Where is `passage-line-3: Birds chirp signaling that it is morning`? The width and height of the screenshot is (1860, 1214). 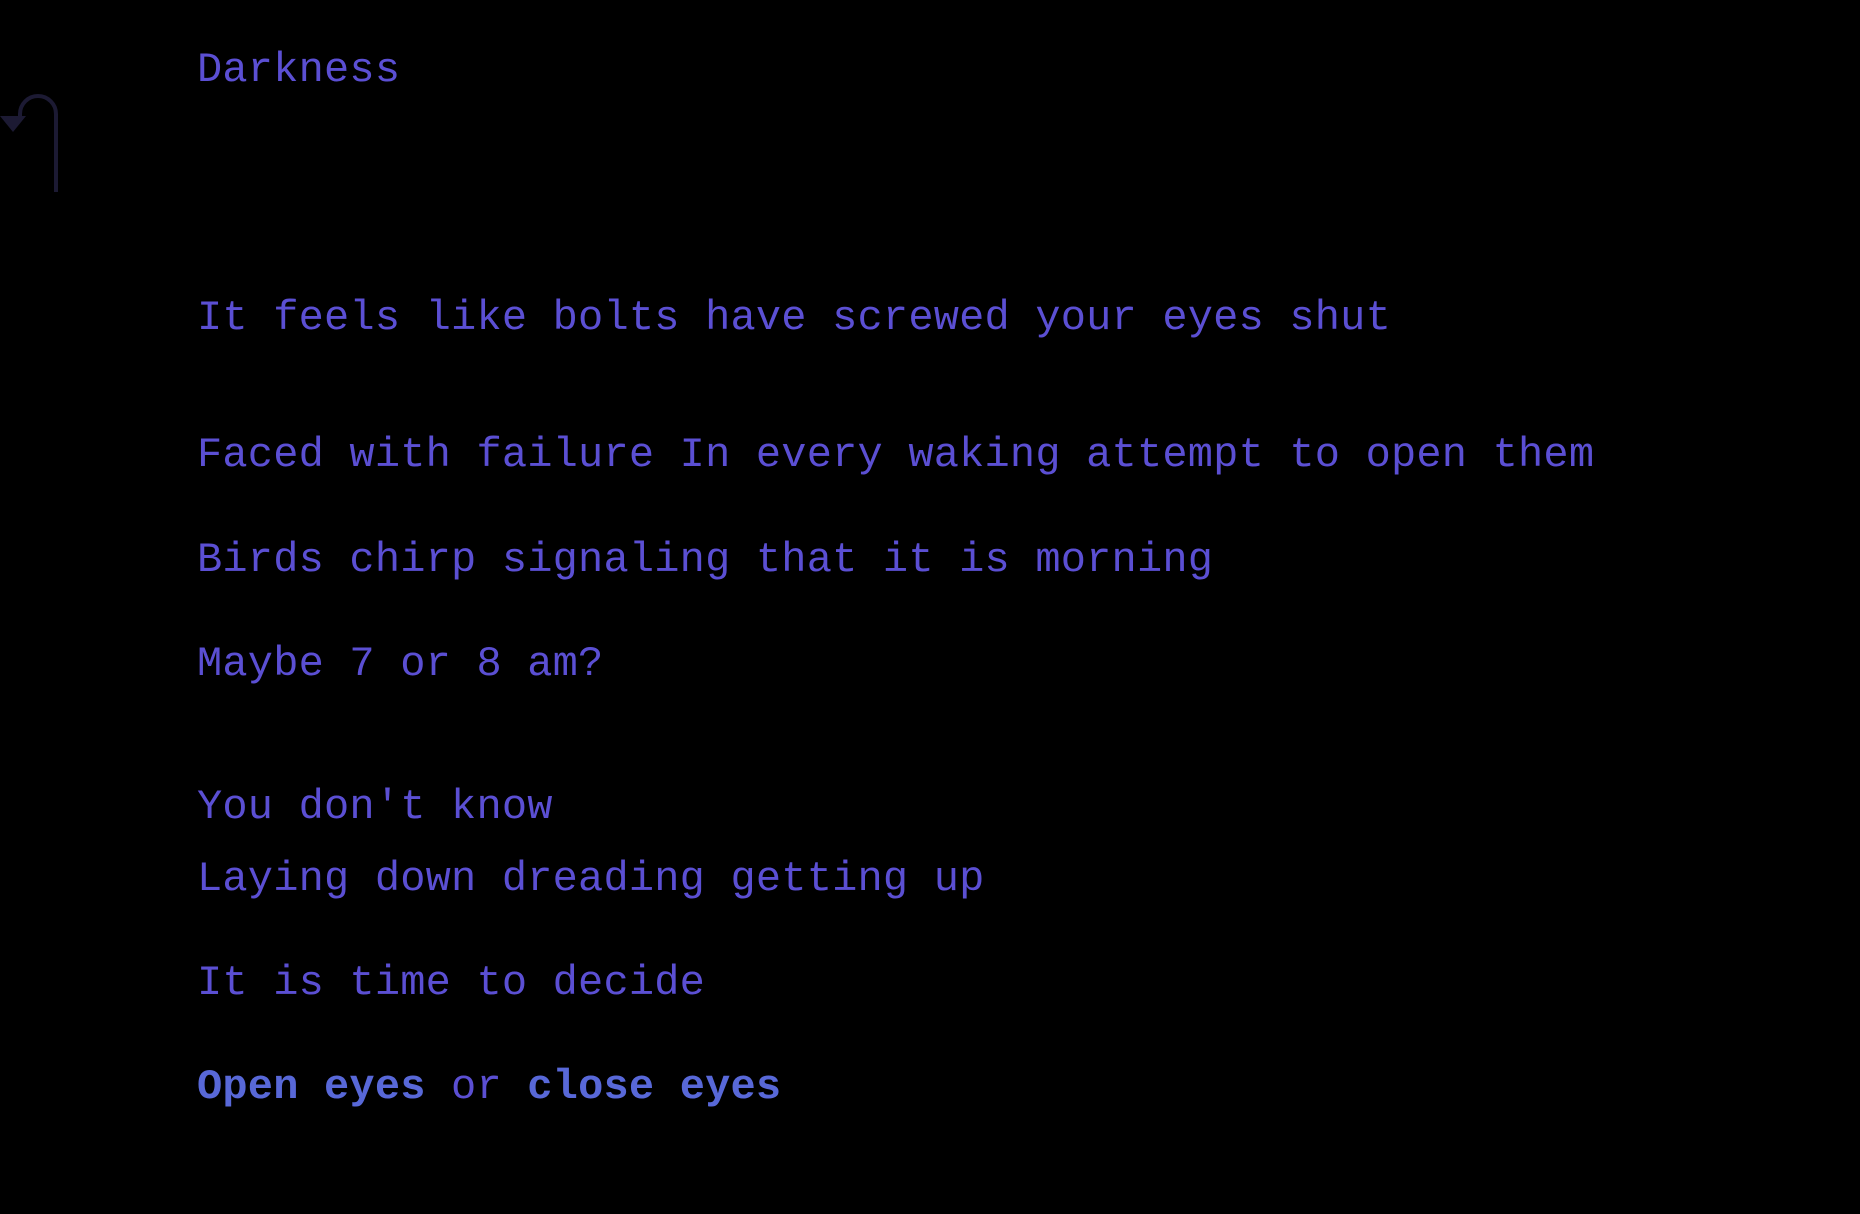
passage-line-3: Birds chirp signaling that it is morning is located at coordinates (705, 560).